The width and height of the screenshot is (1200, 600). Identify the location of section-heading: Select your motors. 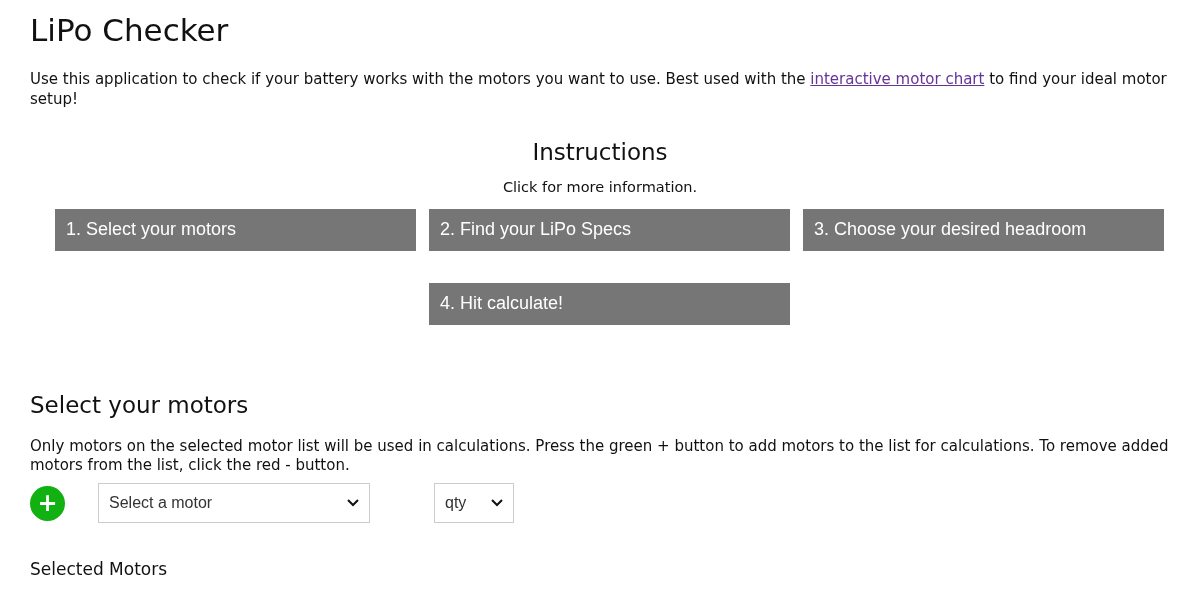
(140, 405).